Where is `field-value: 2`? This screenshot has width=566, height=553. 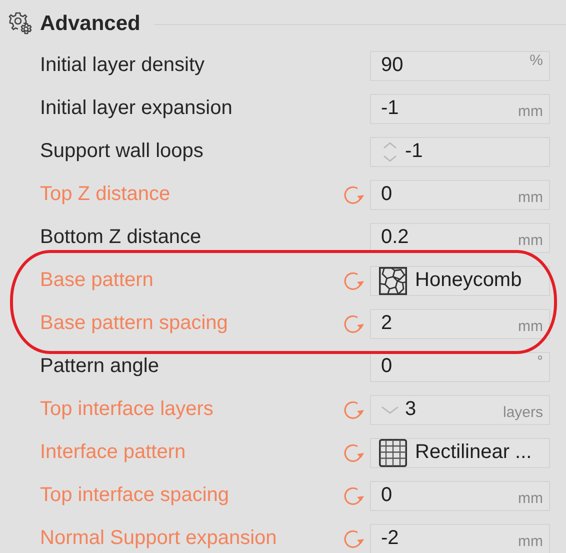 field-value: 2 is located at coordinates (386, 323).